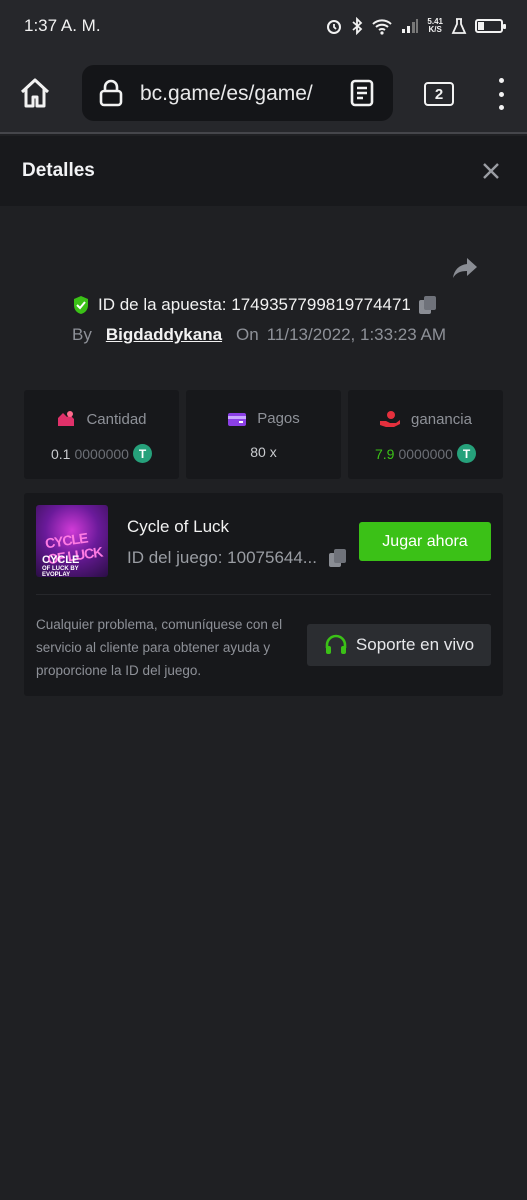 The height and width of the screenshot is (1200, 527). I want to click on stat-amount-label: Cantidad, so click(116, 419).